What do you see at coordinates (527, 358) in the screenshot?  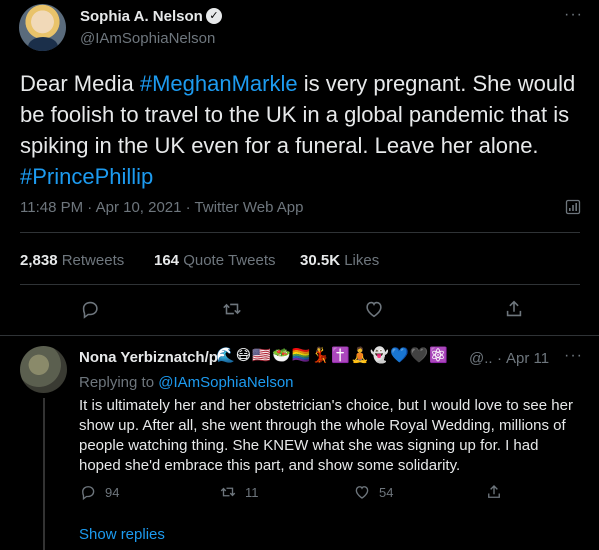 I see `reply-timestamp: Apr 11` at bounding box center [527, 358].